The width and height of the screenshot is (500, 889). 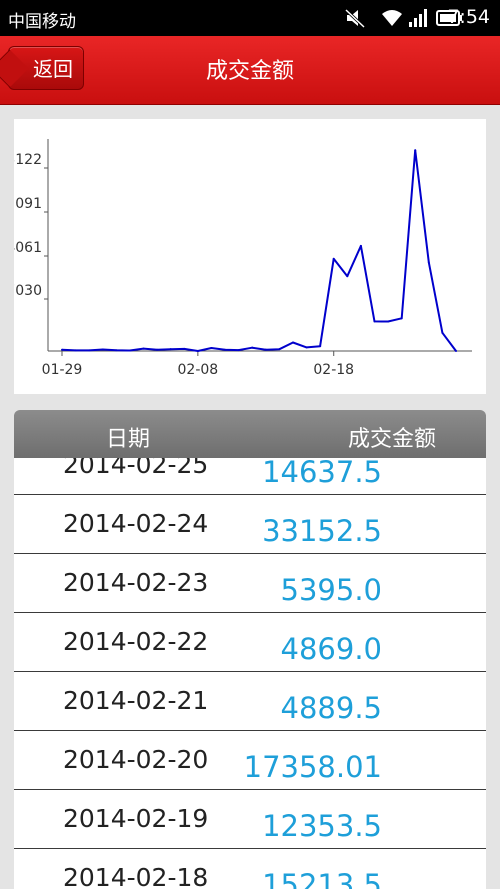 I want to click on table-row: 2014-02-18 15213.5, so click(x=250, y=869).